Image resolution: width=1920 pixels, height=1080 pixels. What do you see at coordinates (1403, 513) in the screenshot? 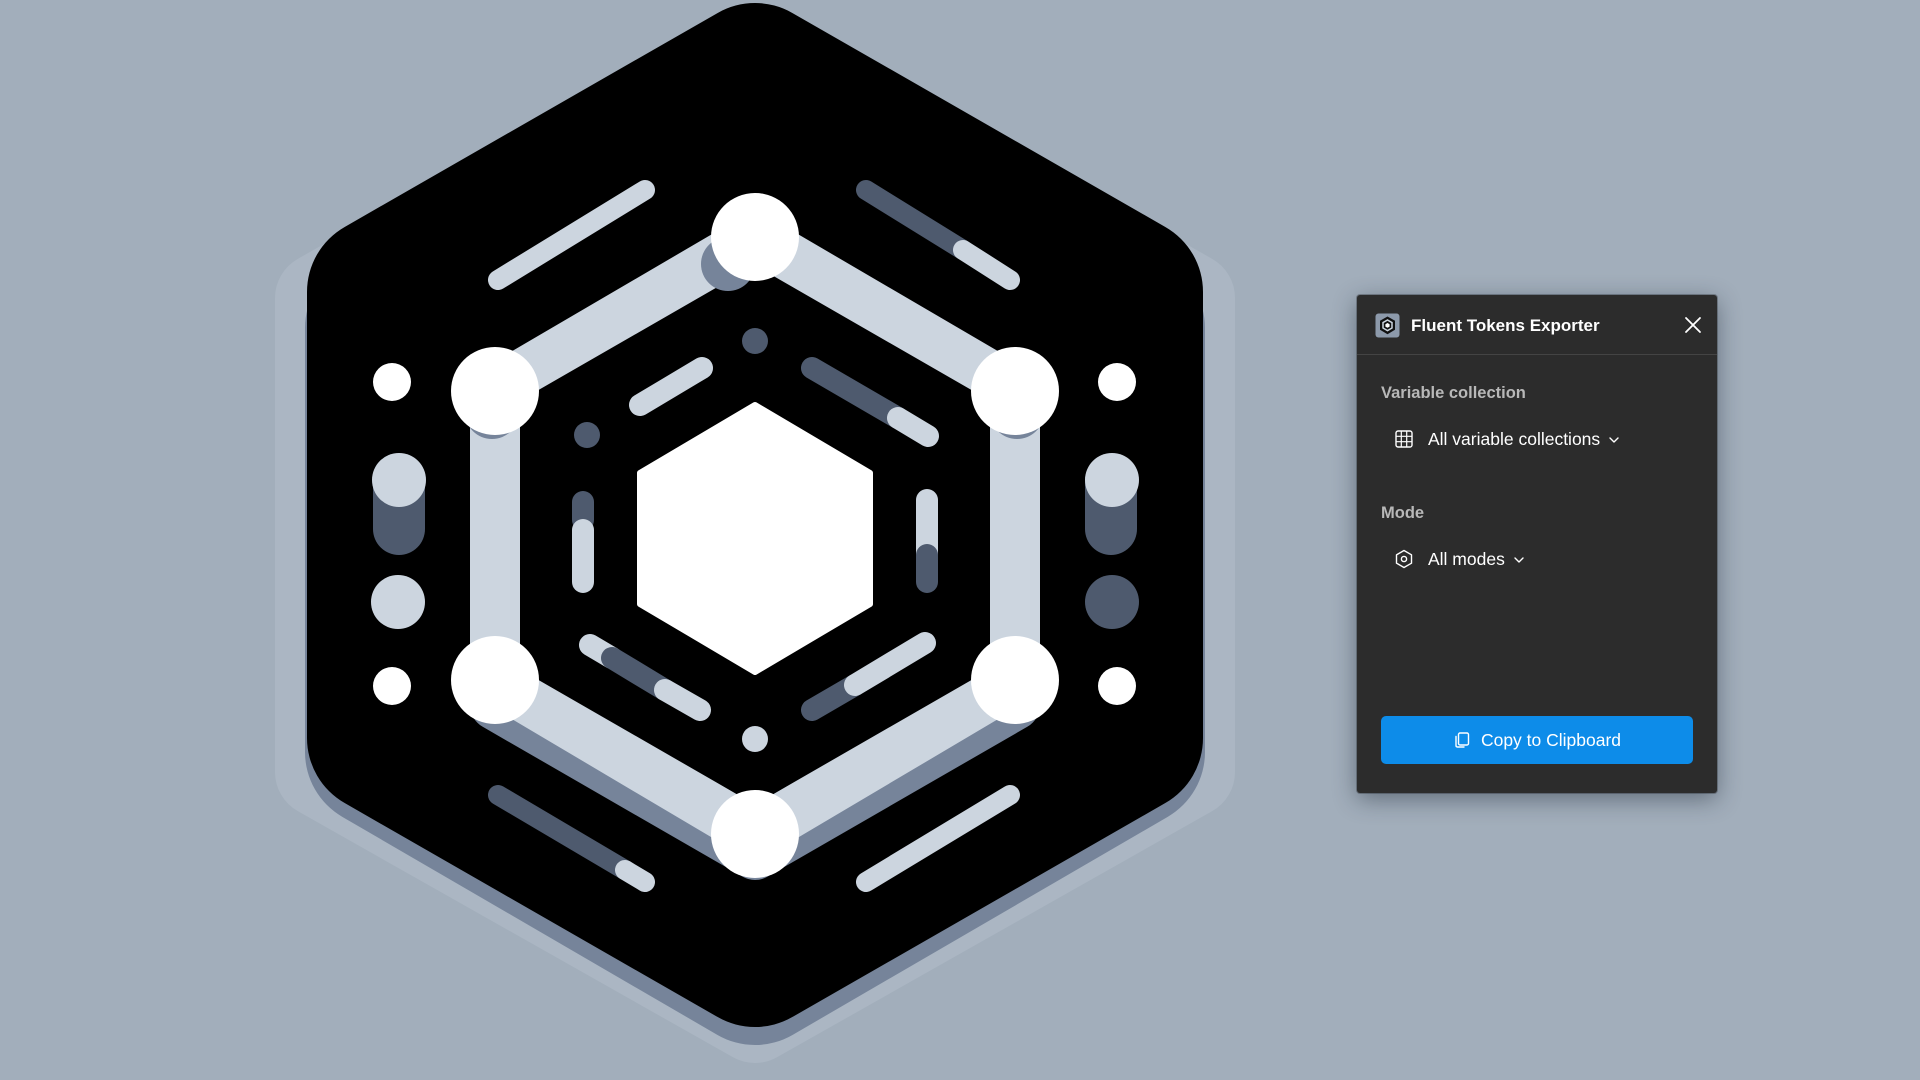
I see `mode-label: Mode` at bounding box center [1403, 513].